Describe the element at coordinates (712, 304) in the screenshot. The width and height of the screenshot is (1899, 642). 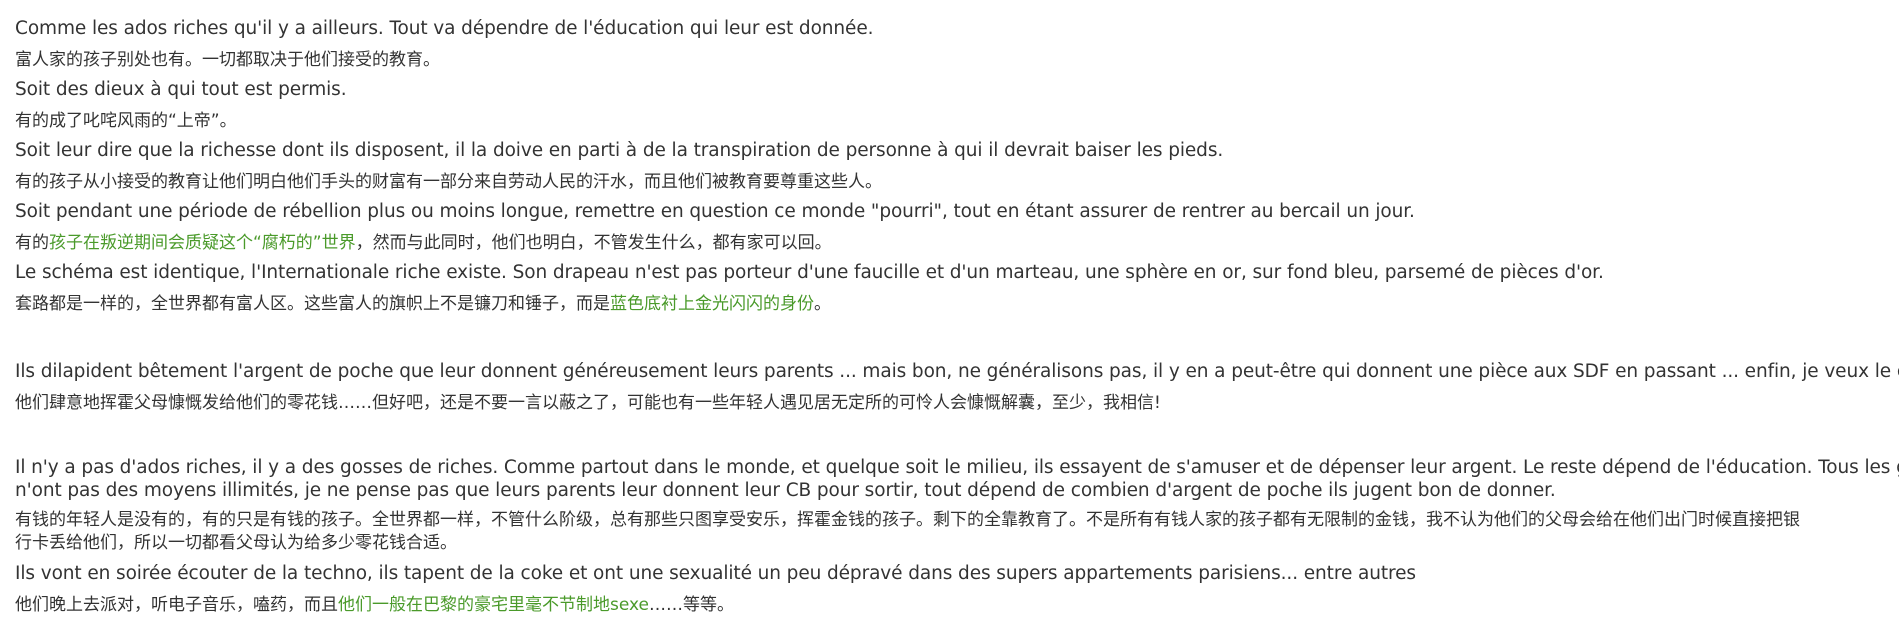
I see `highlighted-phrase: 蓝色底衬上金光闪闪的身份` at that location.